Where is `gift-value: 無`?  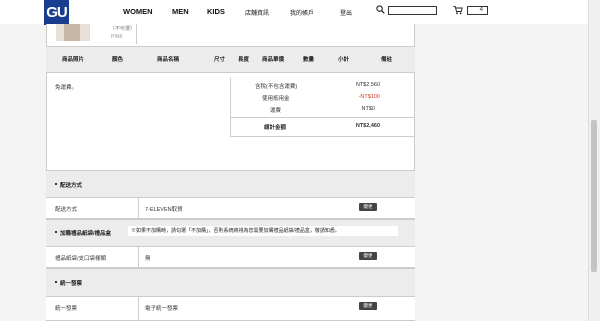 gift-value: 無 is located at coordinates (148, 259).